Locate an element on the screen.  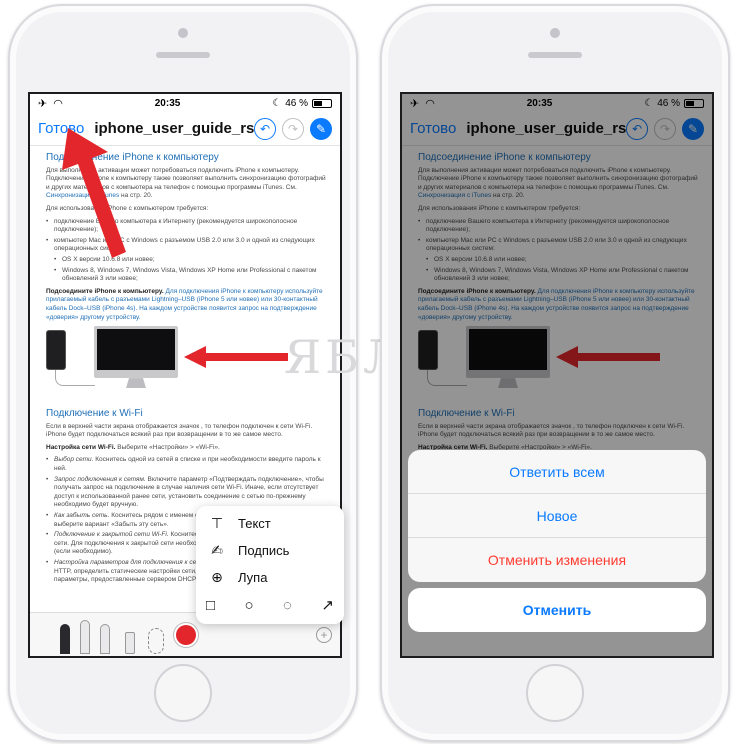
markup-add-menu: ⊤ Текст ✍ Подпись ⊕ Лупа □ ○ ◌ ↗ is located at coordinates (270, 565).